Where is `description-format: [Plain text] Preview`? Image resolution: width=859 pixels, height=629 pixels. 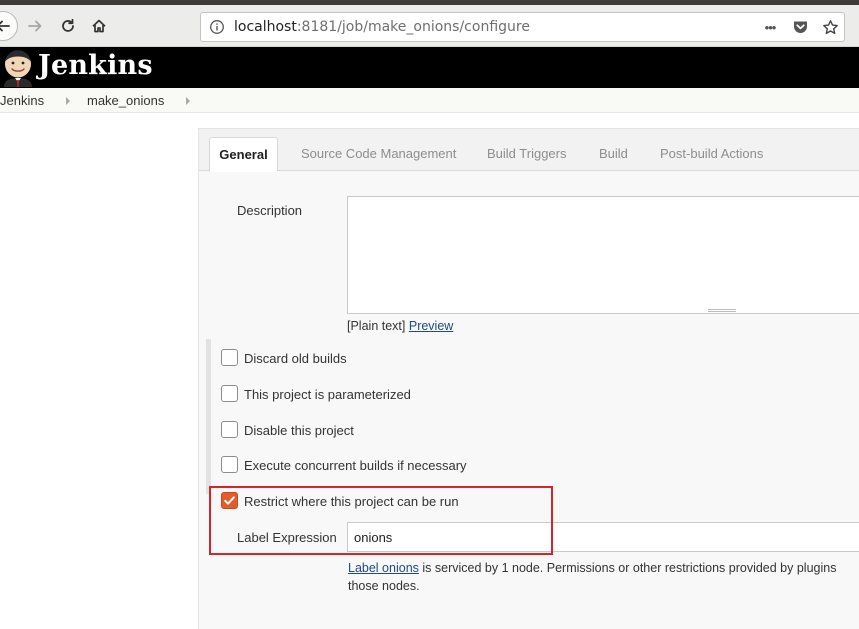 description-format: [Plain text] Preview is located at coordinates (400, 326).